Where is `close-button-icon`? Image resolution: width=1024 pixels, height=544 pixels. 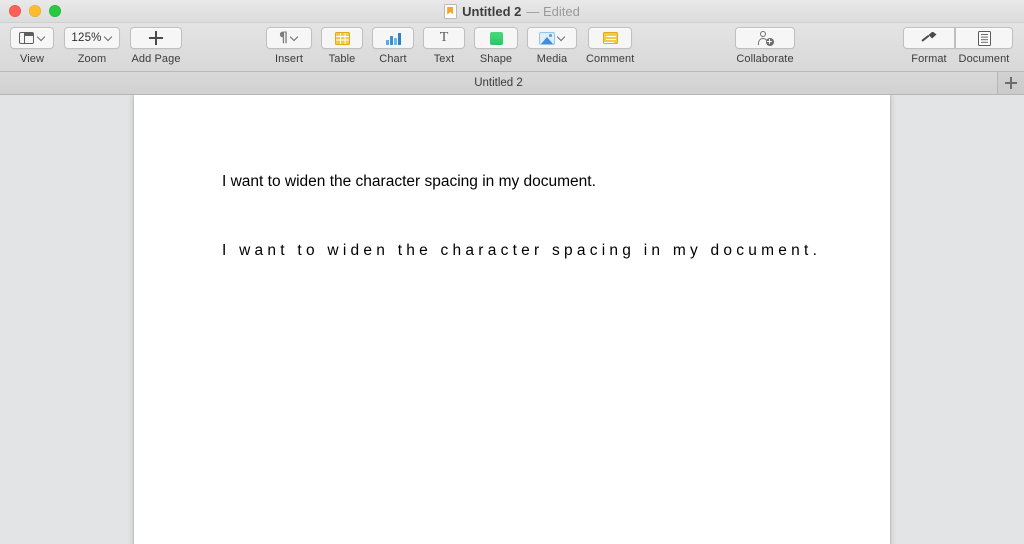
close-button-icon is located at coordinates (15, 11).